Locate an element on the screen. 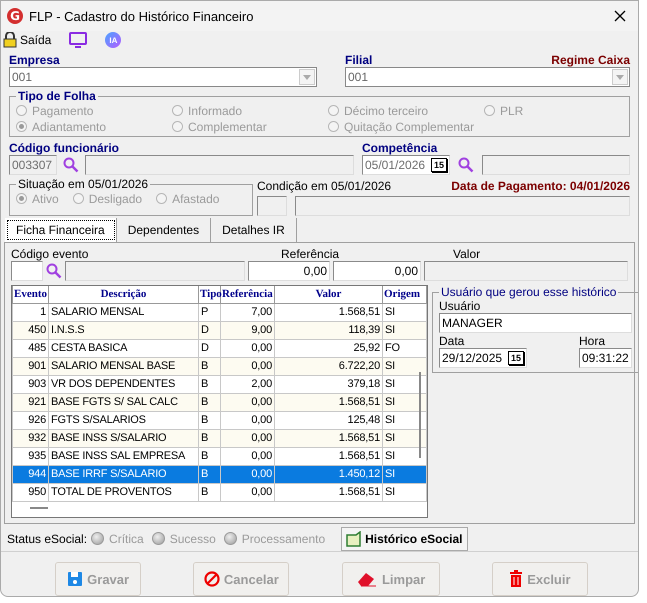 This screenshot has width=647, height=603. value-description-field is located at coordinates (526, 271).